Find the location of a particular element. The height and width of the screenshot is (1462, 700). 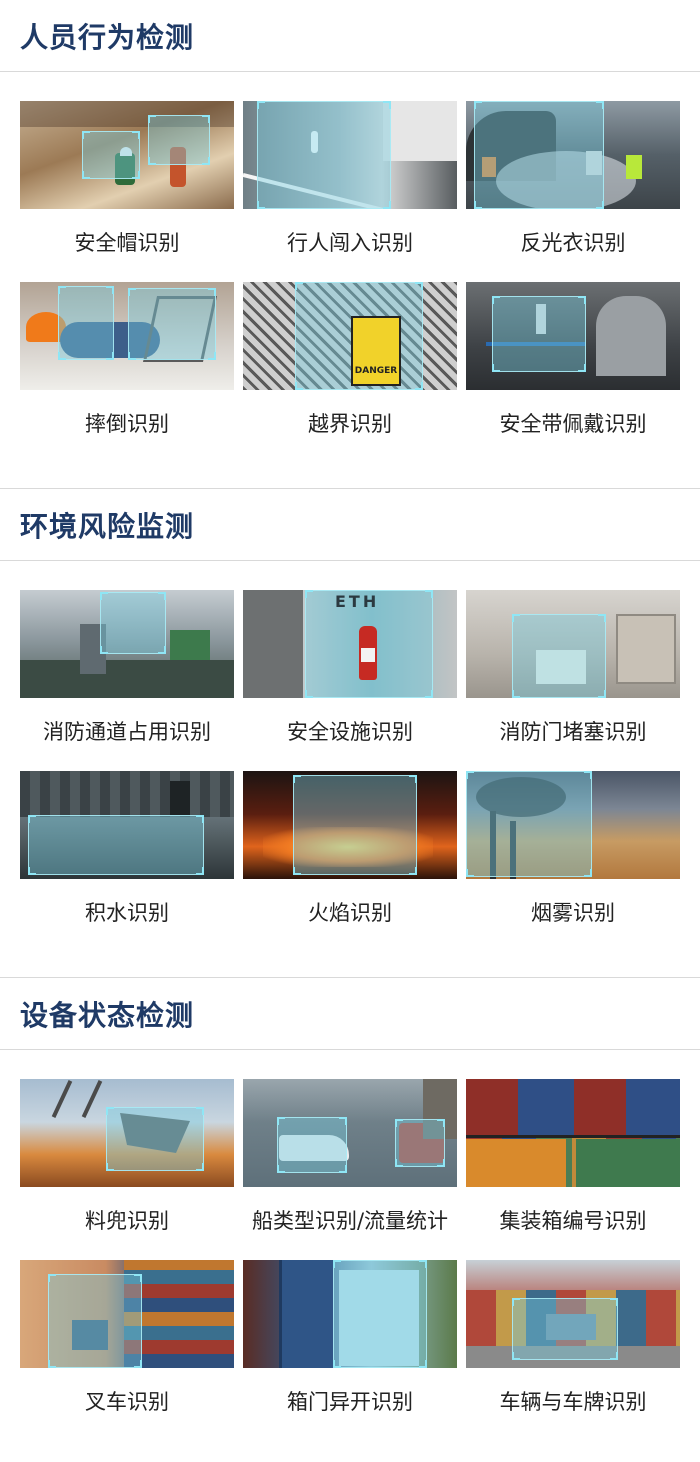

feature-card-safety-facility: ETH 安全设施识别 is located at coordinates (350, 680).